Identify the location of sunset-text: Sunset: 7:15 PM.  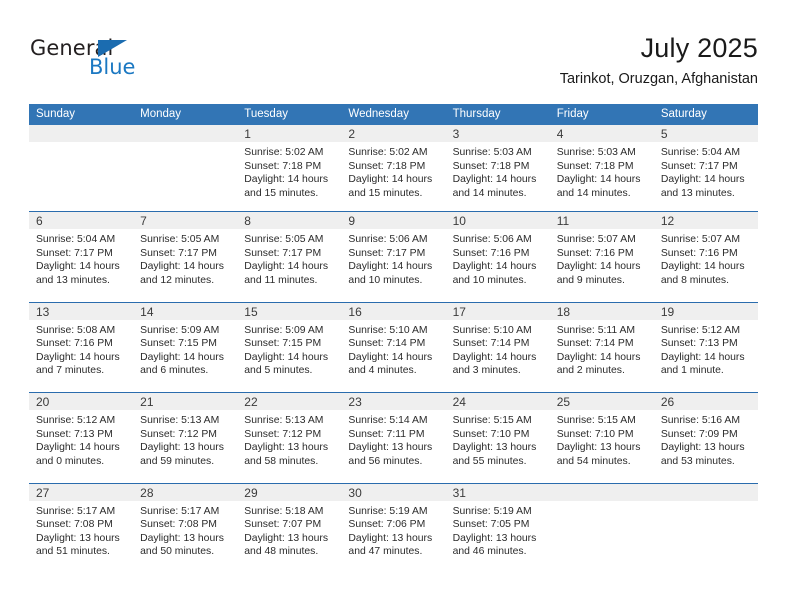
(178, 344).